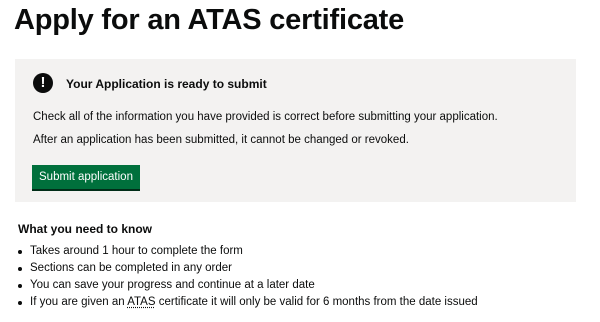 The width and height of the screenshot is (600, 322). What do you see at coordinates (248, 251) in the screenshot?
I see `list-item: Takes around 1 hour to complete the form` at bounding box center [248, 251].